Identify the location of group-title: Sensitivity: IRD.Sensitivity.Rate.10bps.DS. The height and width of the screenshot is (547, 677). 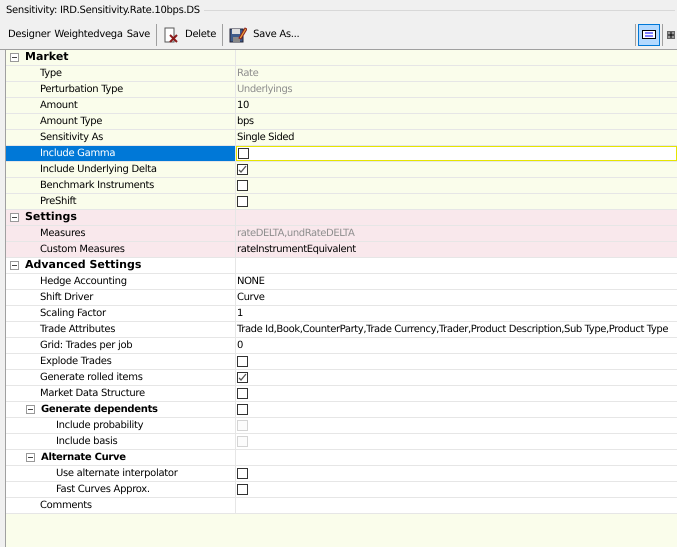
(103, 11).